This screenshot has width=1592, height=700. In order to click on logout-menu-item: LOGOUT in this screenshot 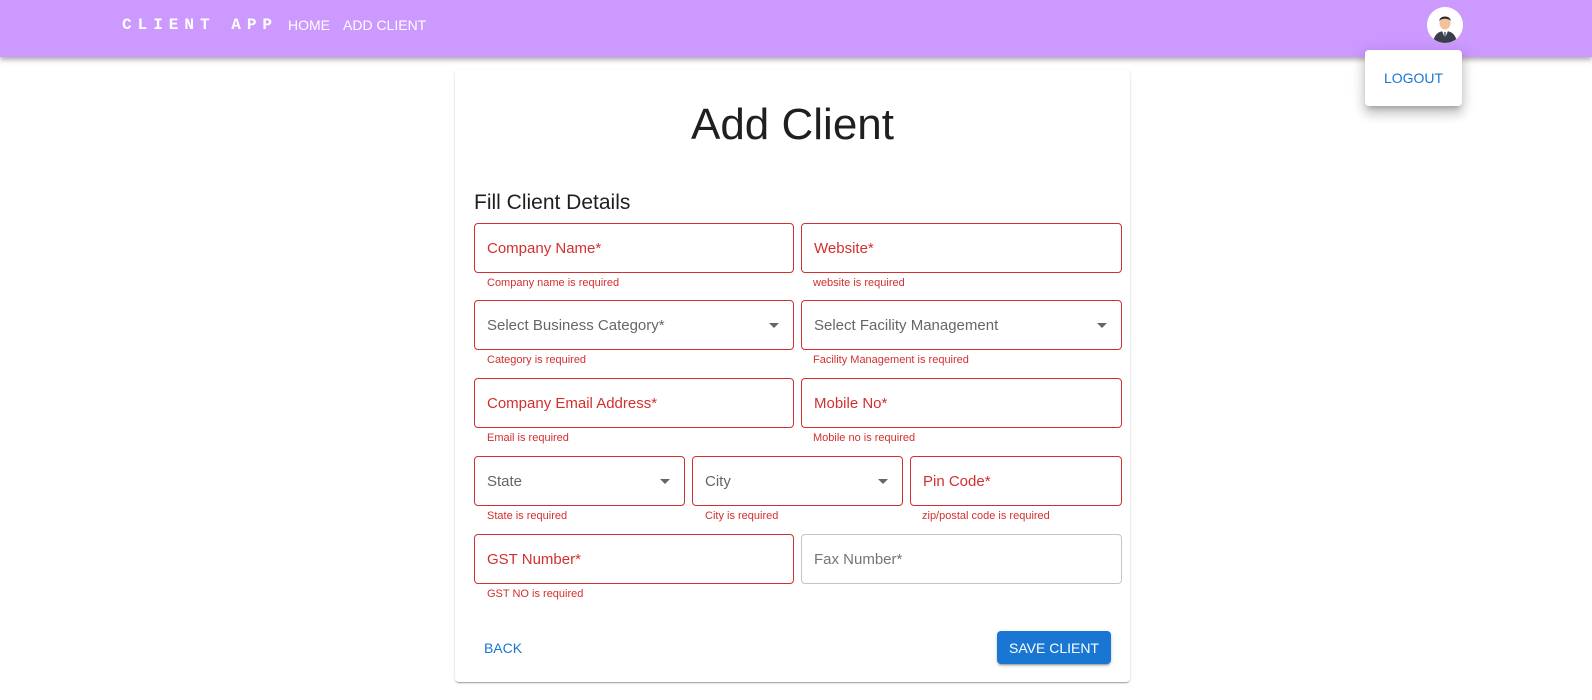, I will do `click(1413, 78)`.